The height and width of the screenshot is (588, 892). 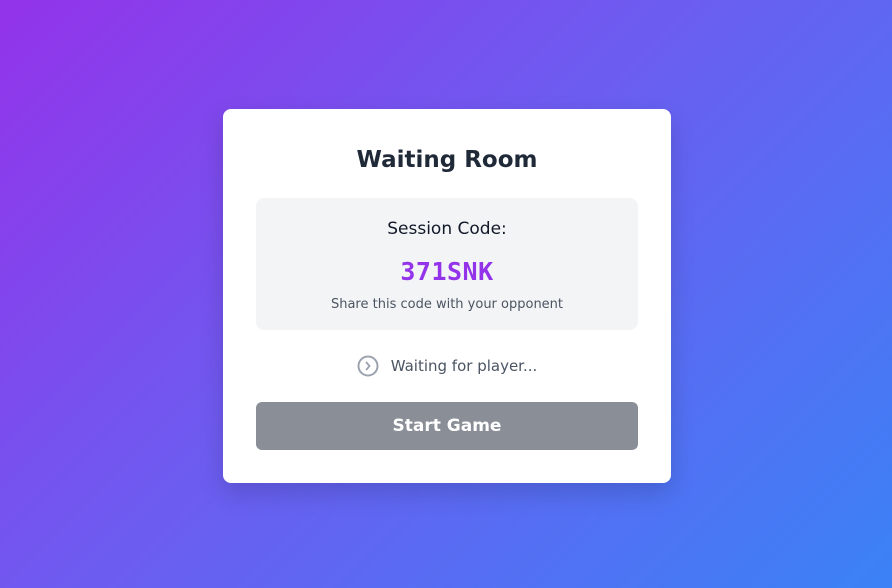 What do you see at coordinates (447, 229) in the screenshot?
I see `session-code-label: Session Code:` at bounding box center [447, 229].